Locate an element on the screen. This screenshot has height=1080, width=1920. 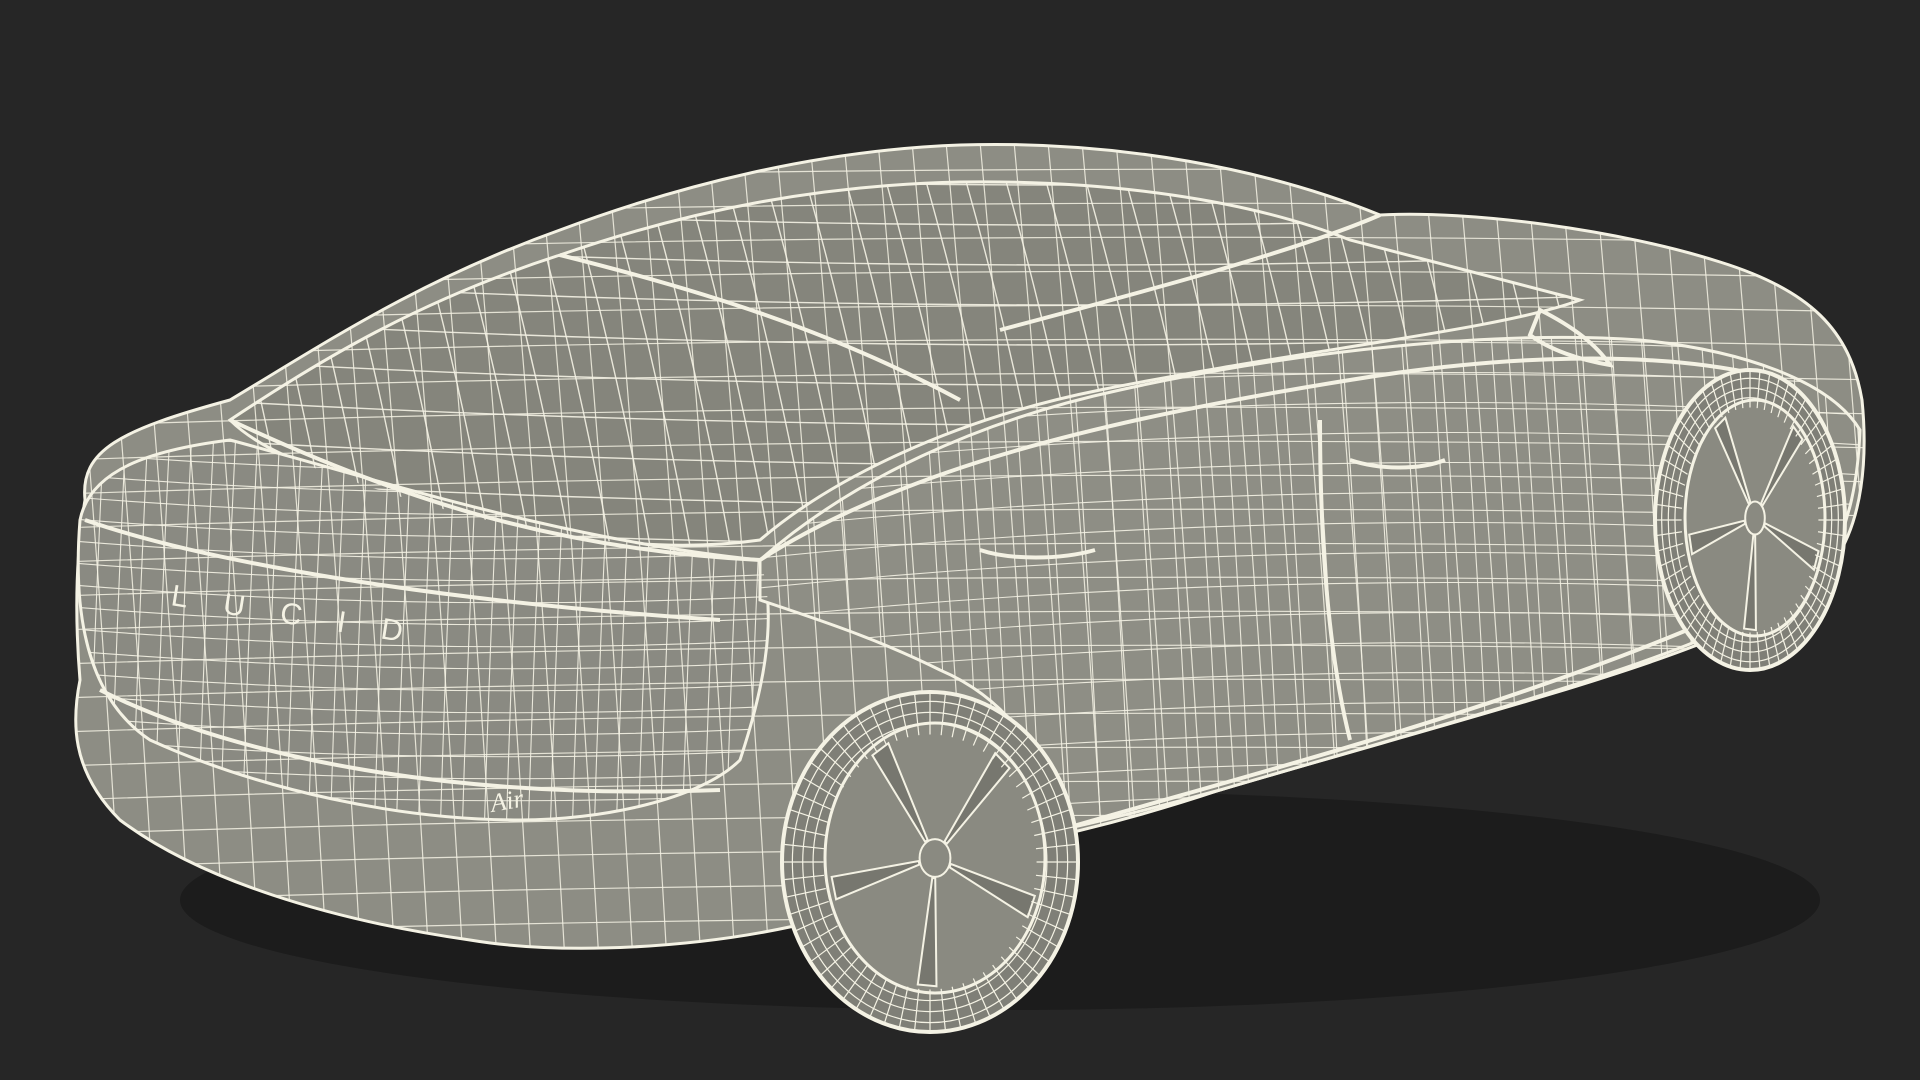
model-script: Air is located at coordinates (506, 800).